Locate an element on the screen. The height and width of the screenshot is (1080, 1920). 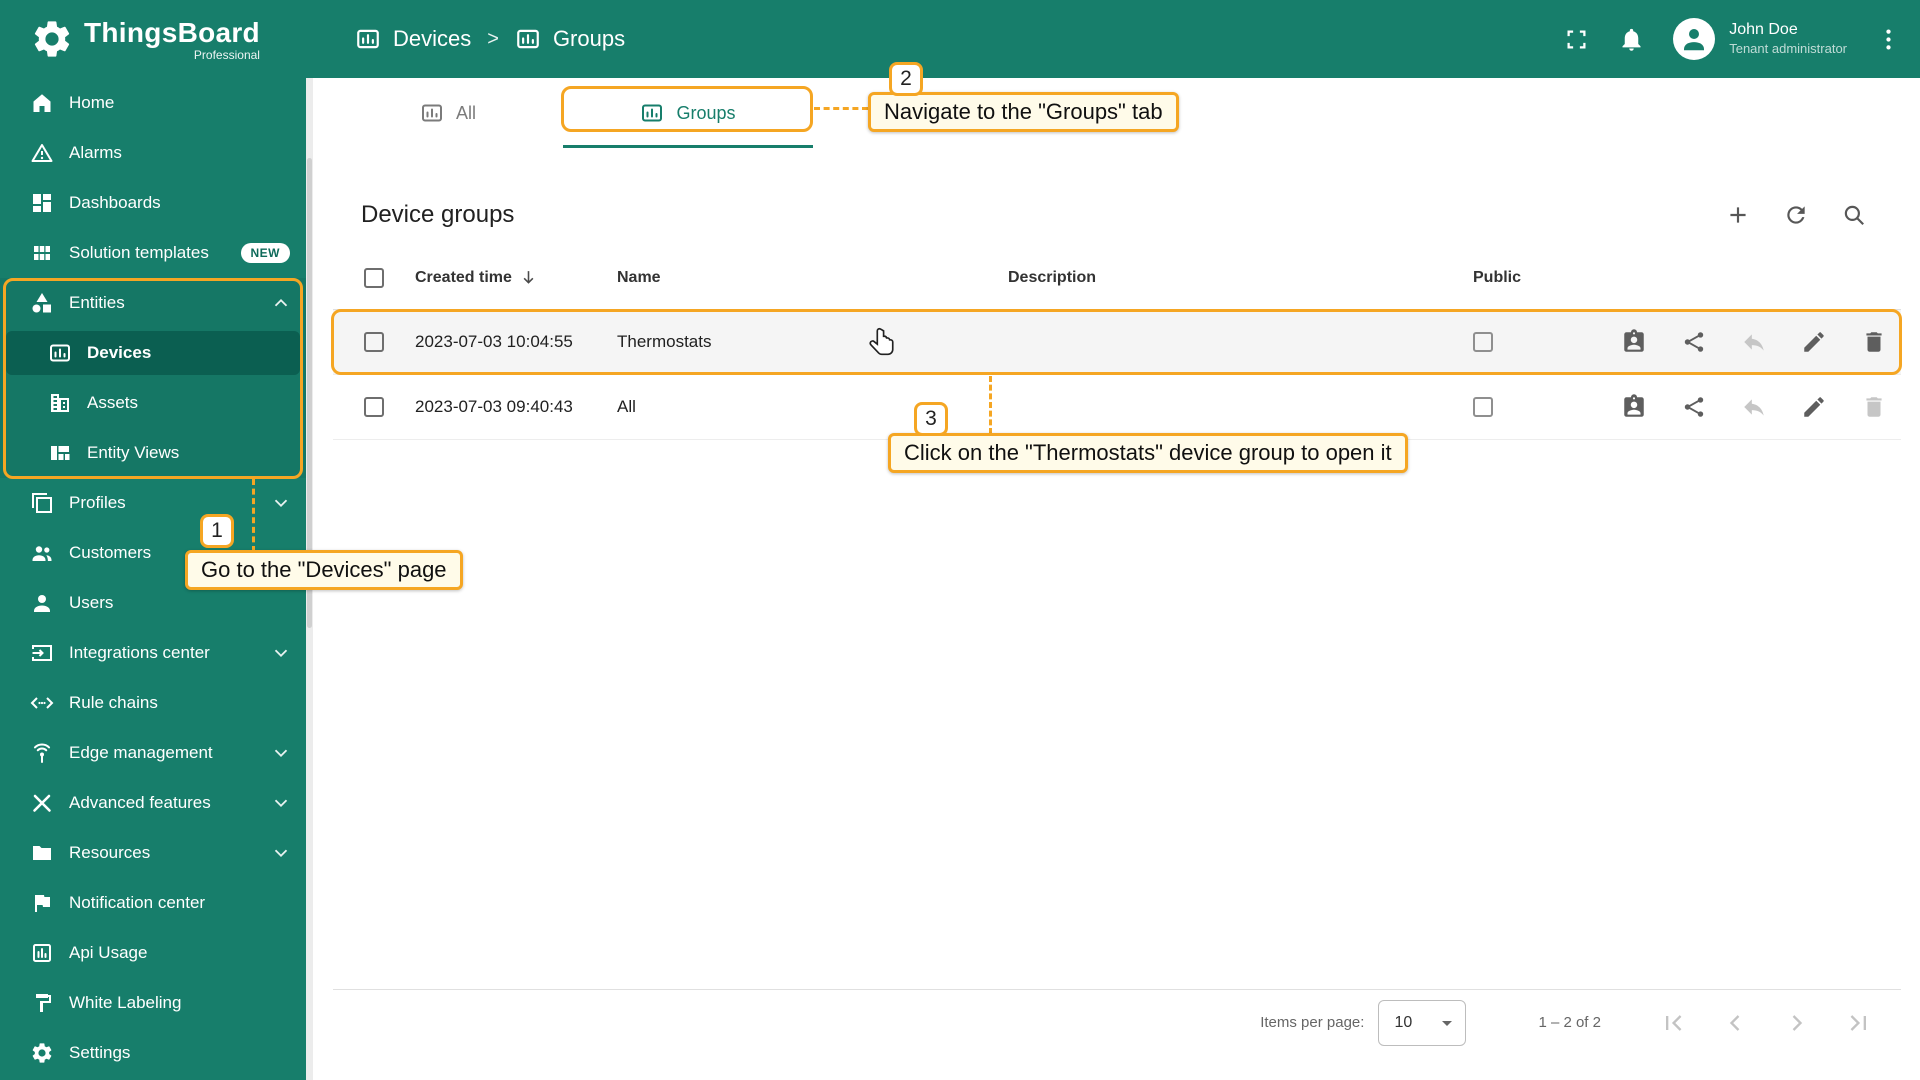
sidebar-item-integrations-center: Integrations center is located at coordinates (153, 653).